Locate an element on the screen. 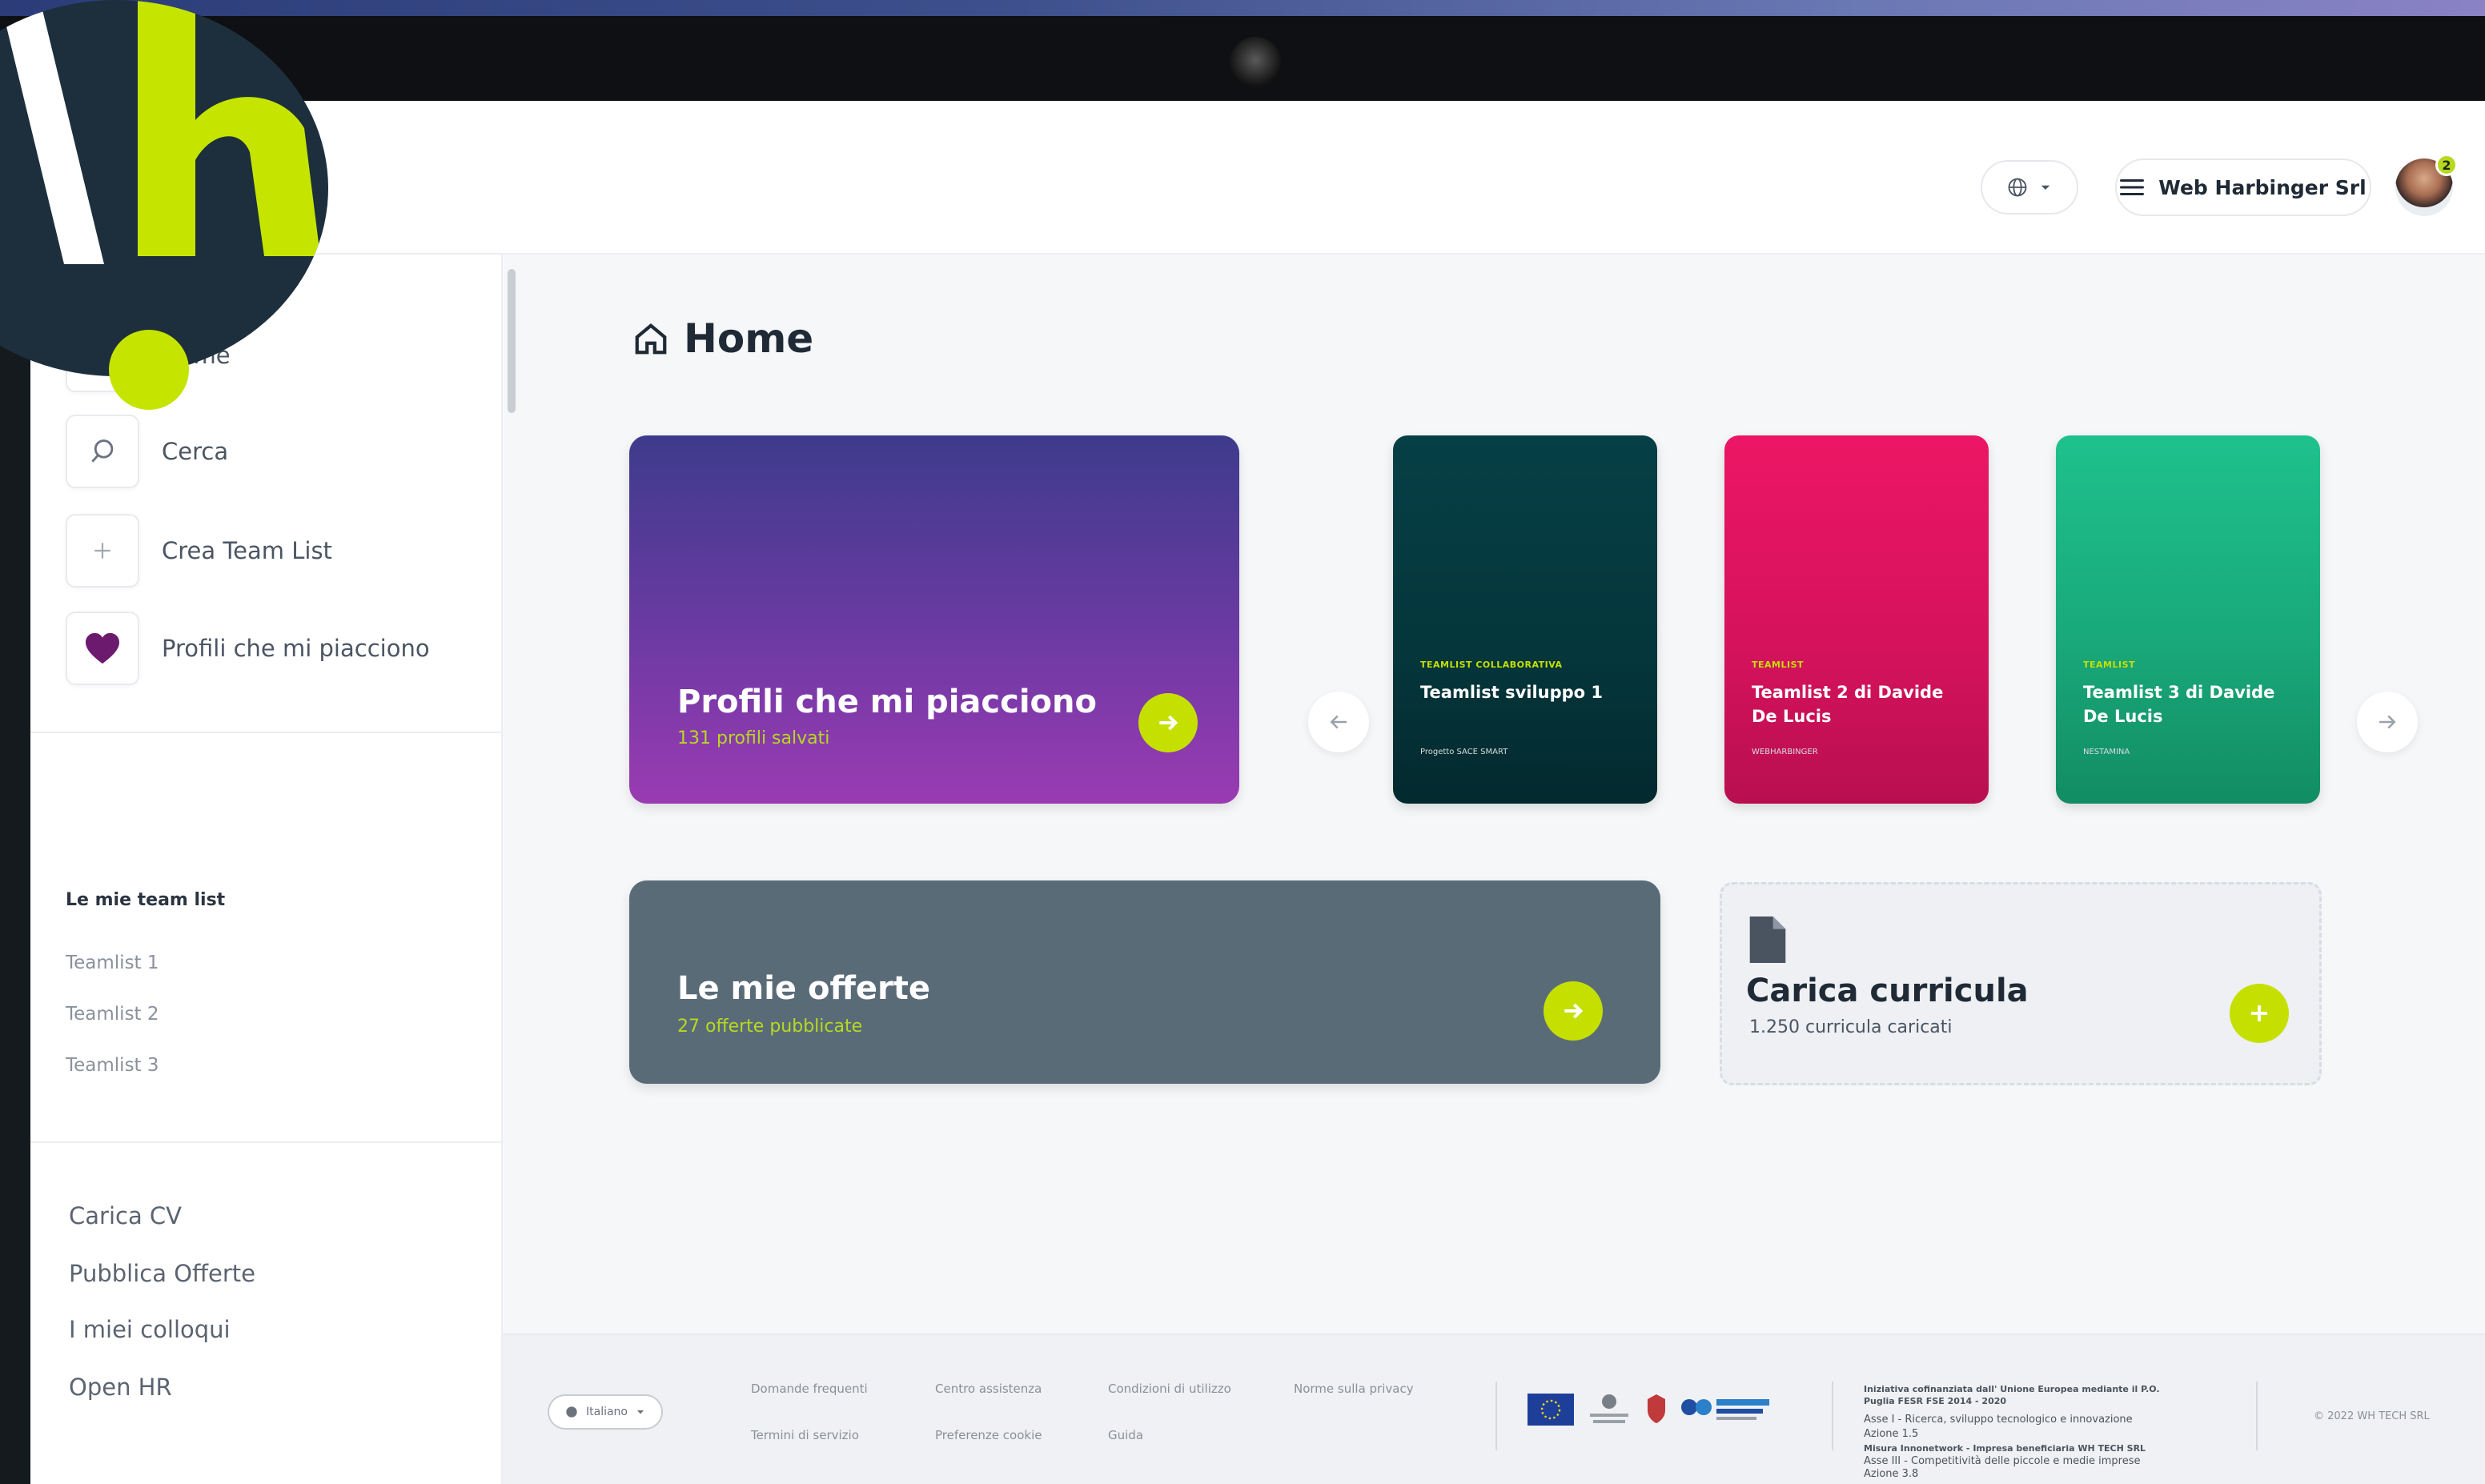  teamlist-card-name: Teamlist 3 di Davide De Lucis is located at coordinates (2179, 704).